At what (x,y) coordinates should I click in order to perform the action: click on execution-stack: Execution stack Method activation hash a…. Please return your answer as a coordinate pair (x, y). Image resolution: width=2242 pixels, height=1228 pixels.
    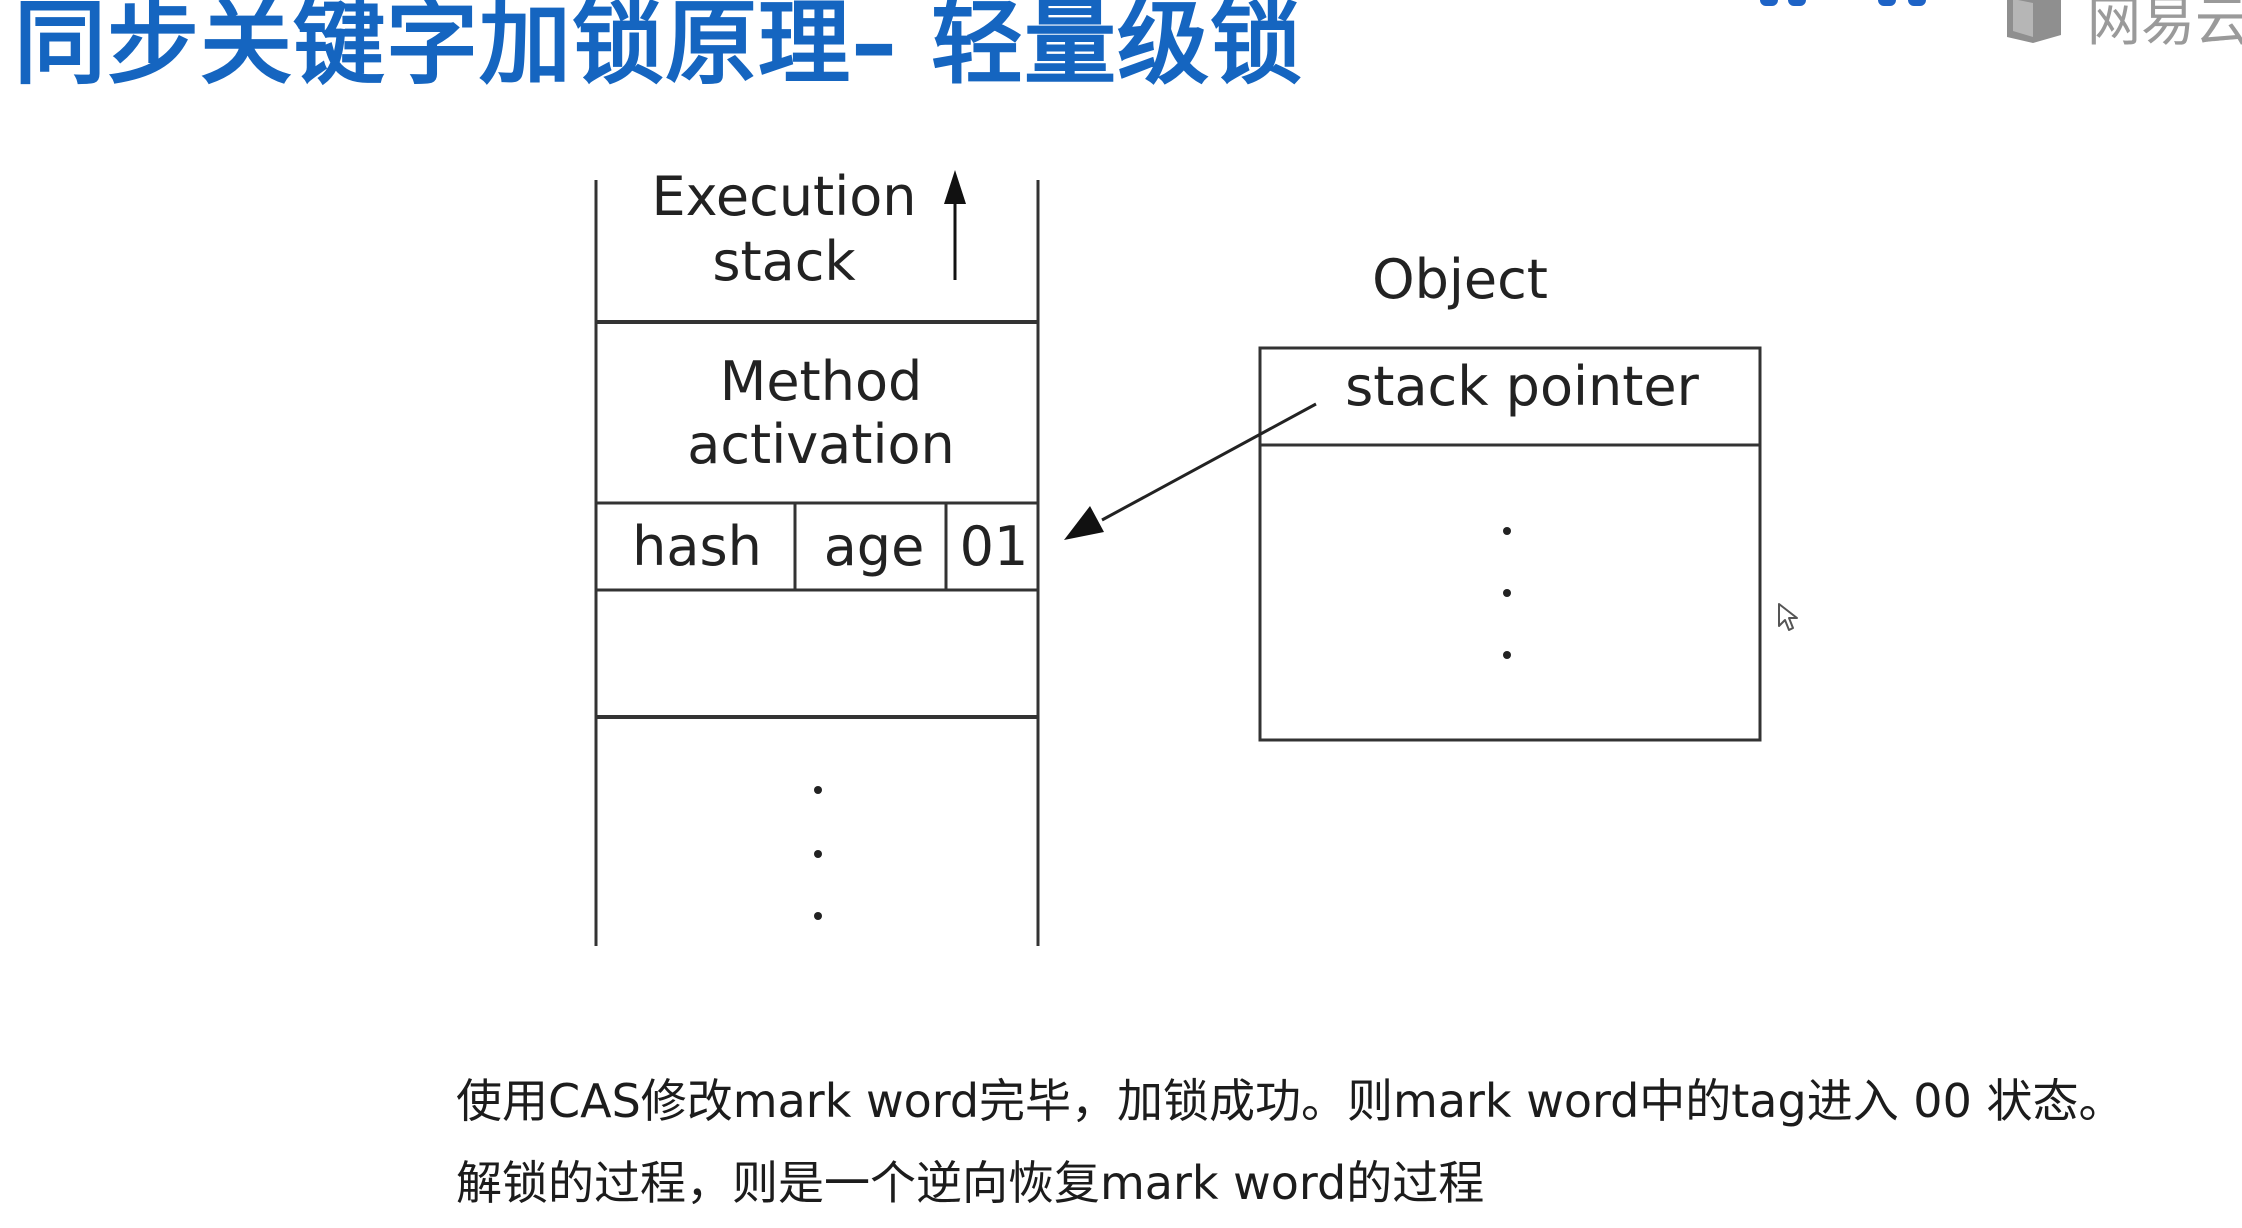
    Looking at the image, I should click on (817, 555).